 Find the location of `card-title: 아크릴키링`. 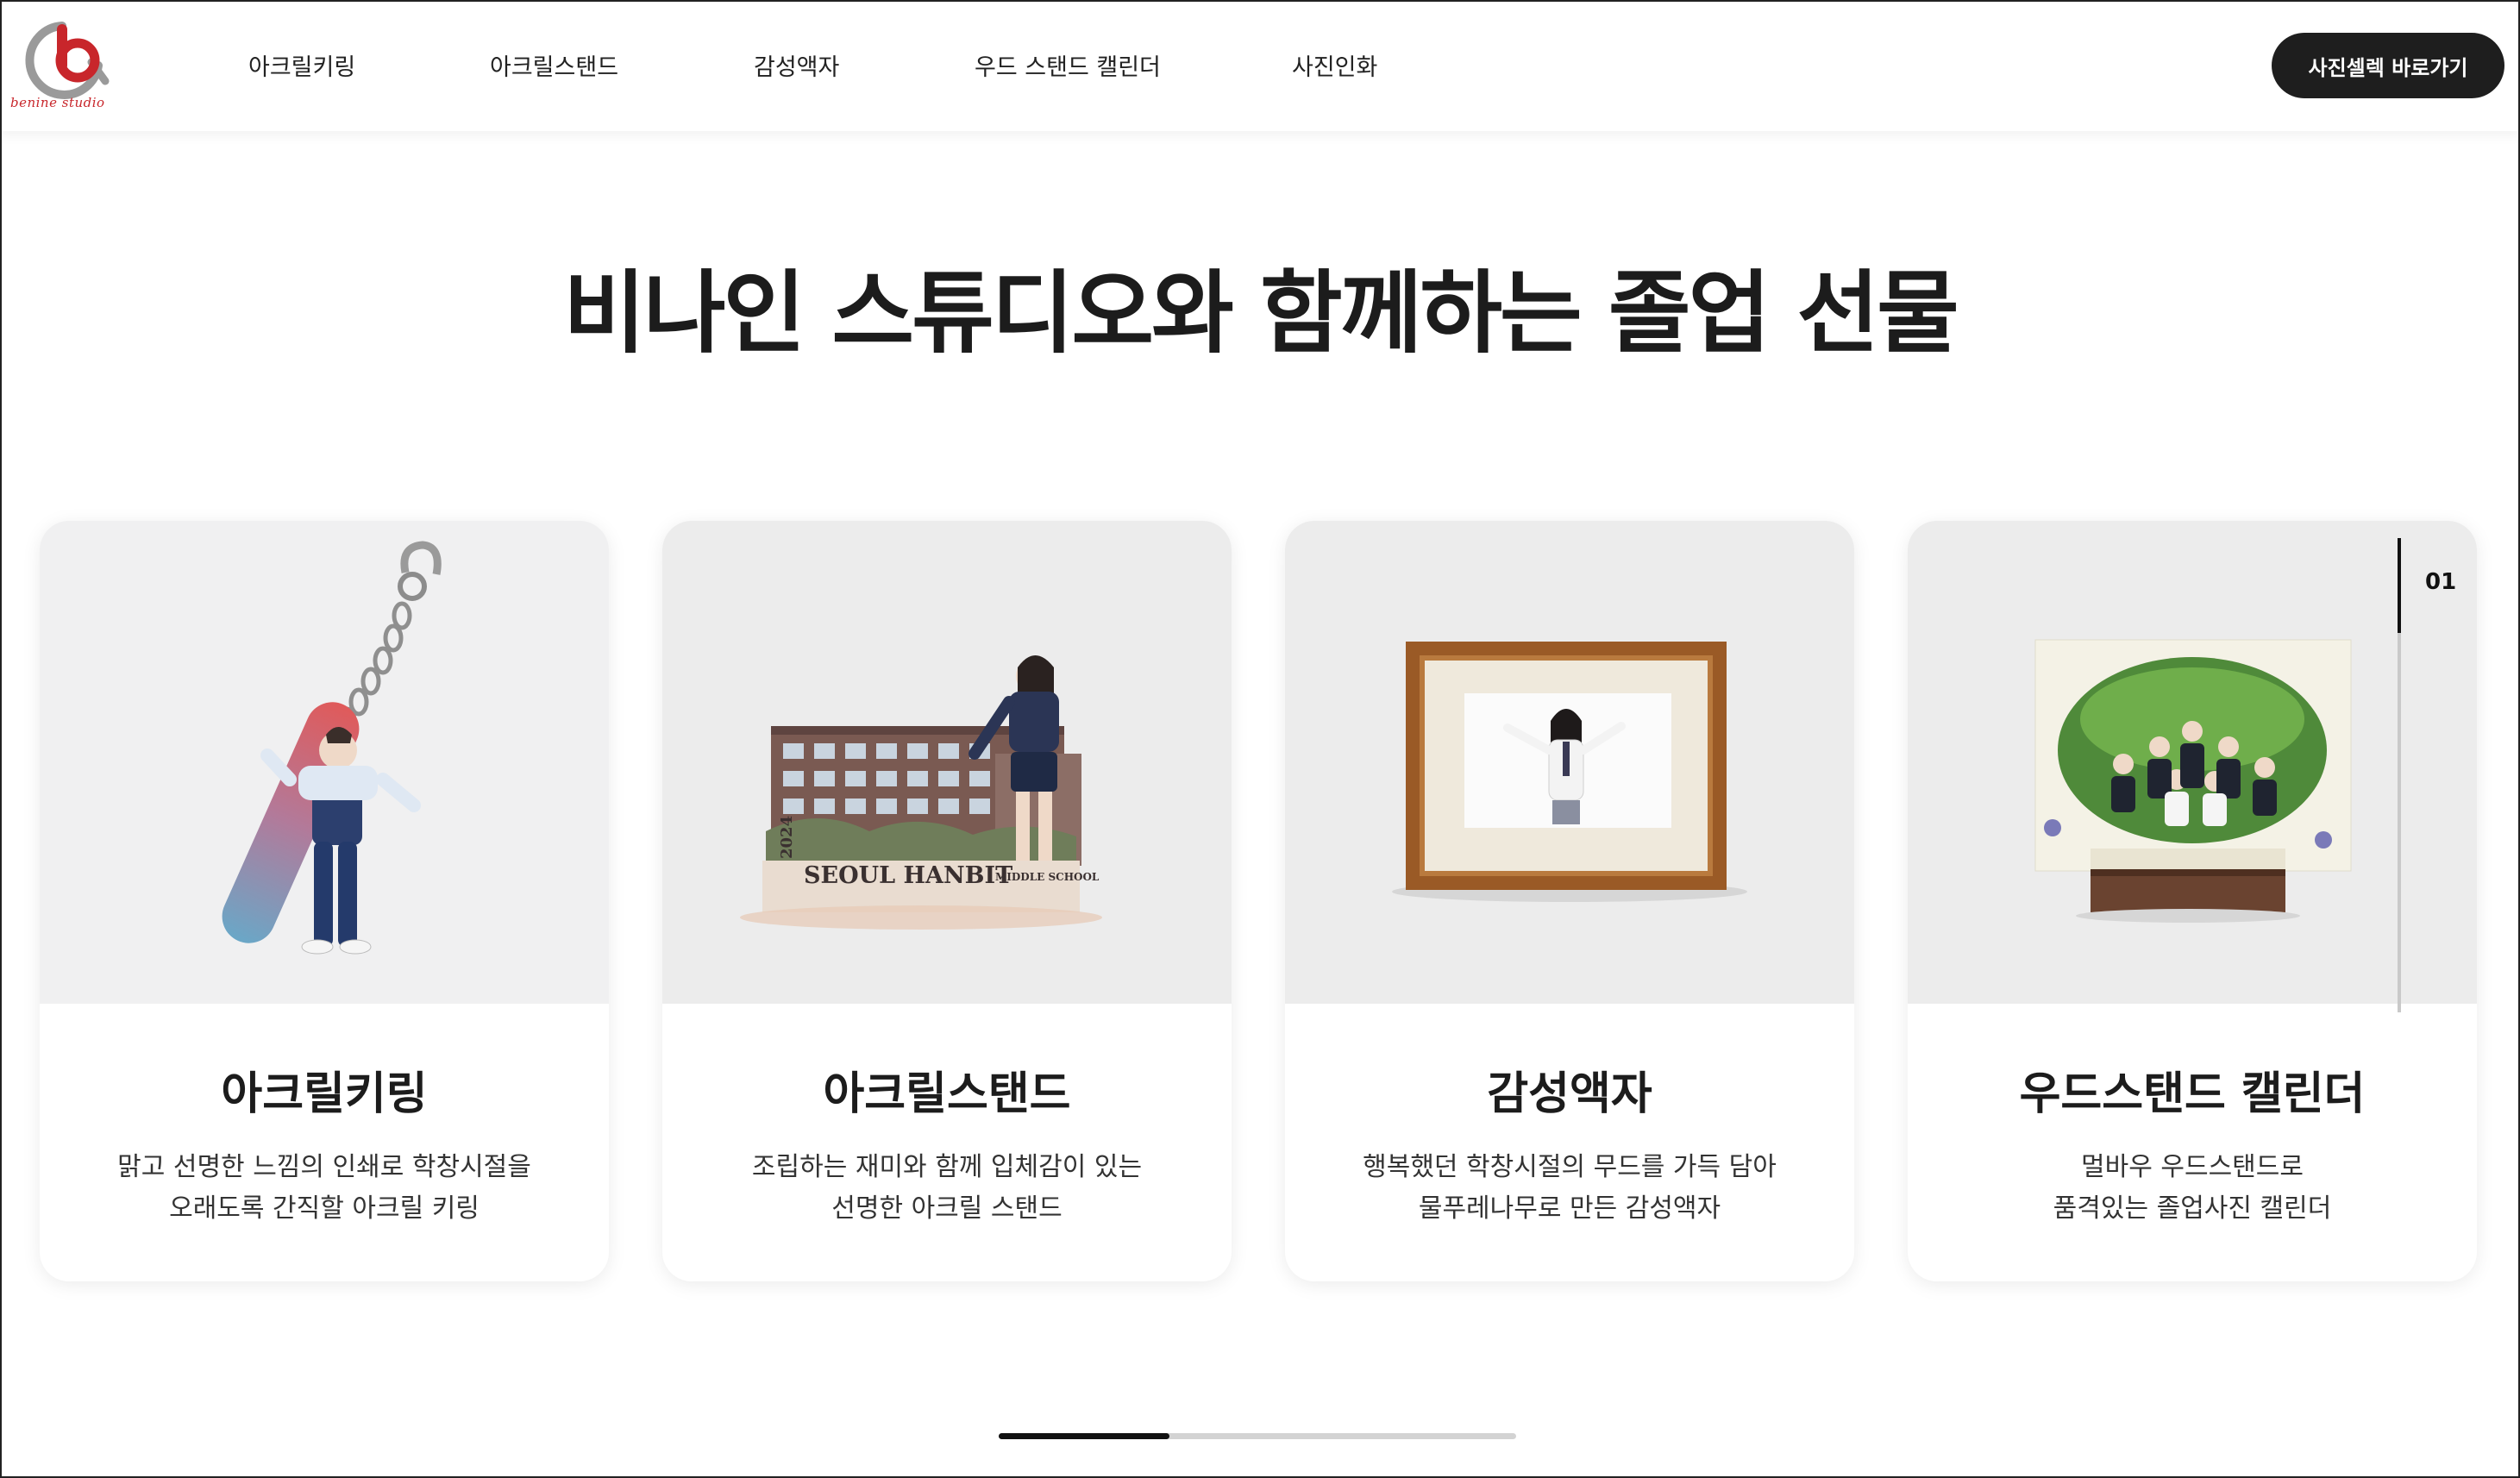

card-title: 아크릴키링 is located at coordinates (325, 1094).